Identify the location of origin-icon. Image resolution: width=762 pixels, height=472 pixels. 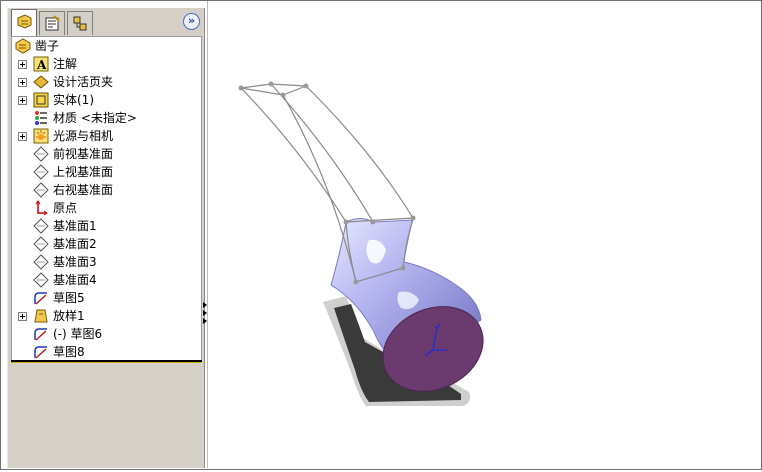
(41, 208).